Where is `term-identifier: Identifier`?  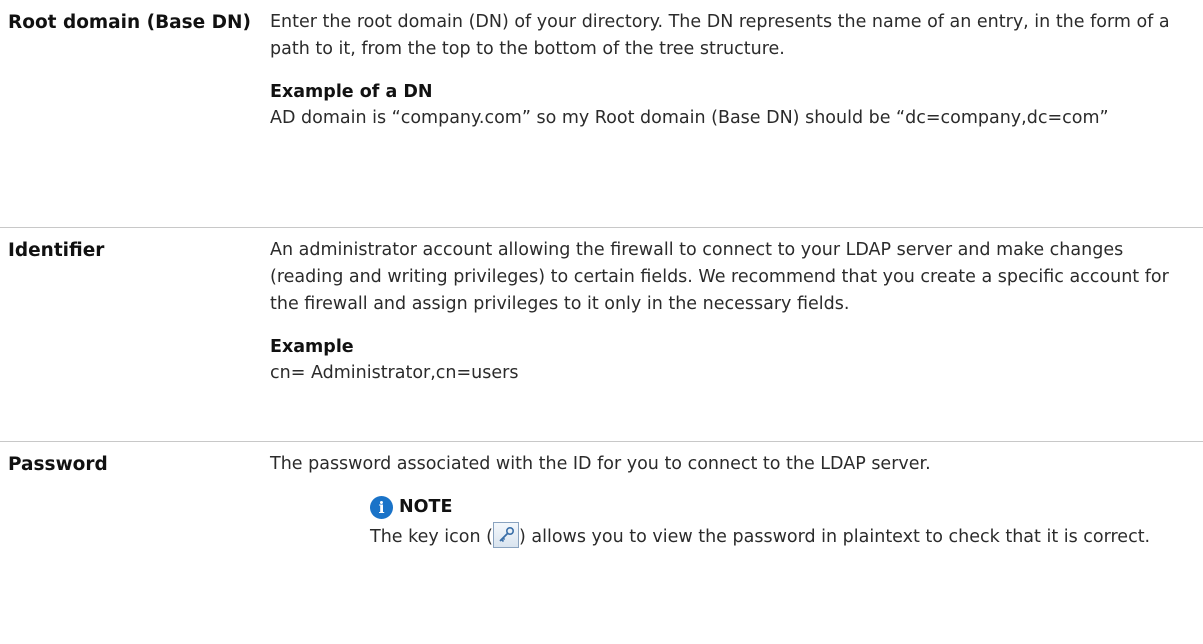 term-identifier: Identifier is located at coordinates (56, 250).